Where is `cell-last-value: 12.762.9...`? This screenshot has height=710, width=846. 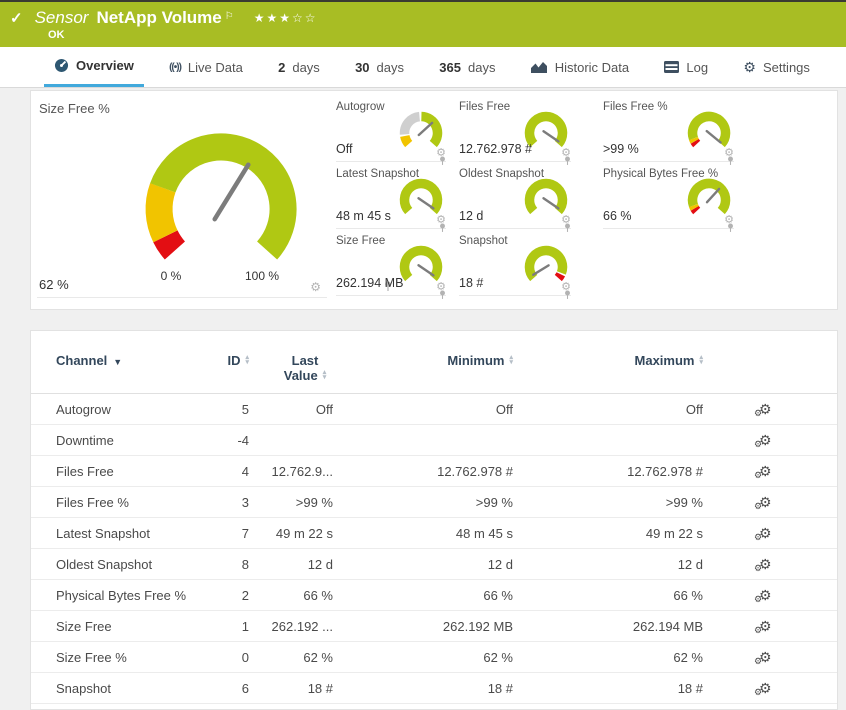 cell-last-value: 12.762.9... is located at coordinates (302, 471).